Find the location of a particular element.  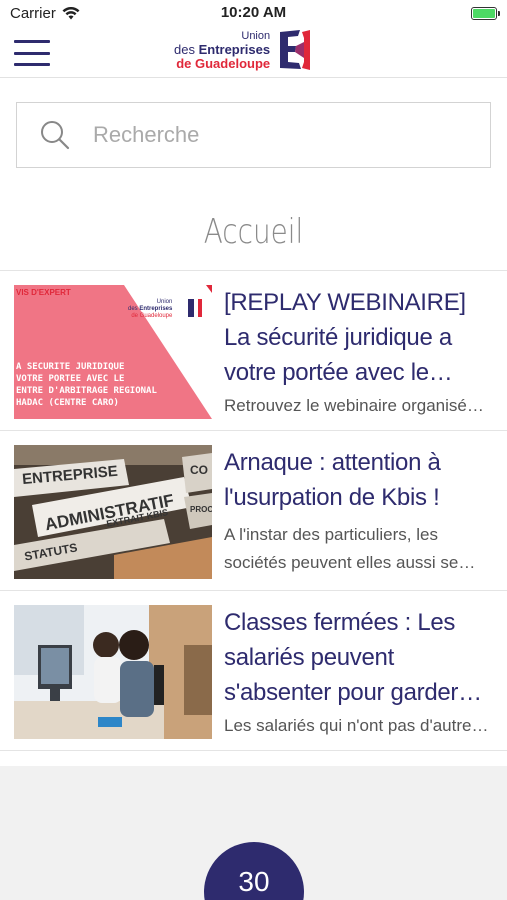

home-office-thumbnail-graphic is located at coordinates (113, 672).